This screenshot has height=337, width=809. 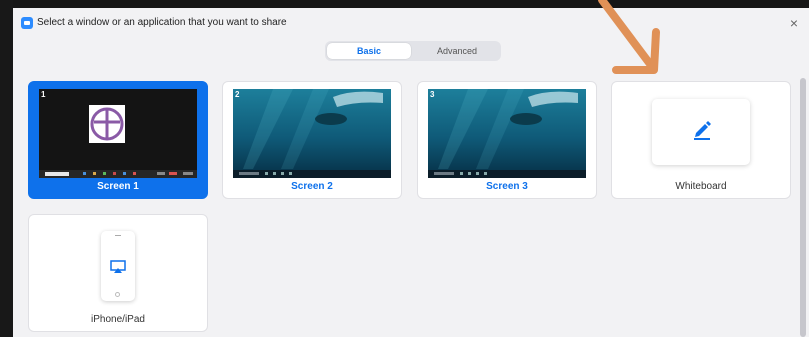 I want to click on screen-number: 3, so click(x=432, y=94).